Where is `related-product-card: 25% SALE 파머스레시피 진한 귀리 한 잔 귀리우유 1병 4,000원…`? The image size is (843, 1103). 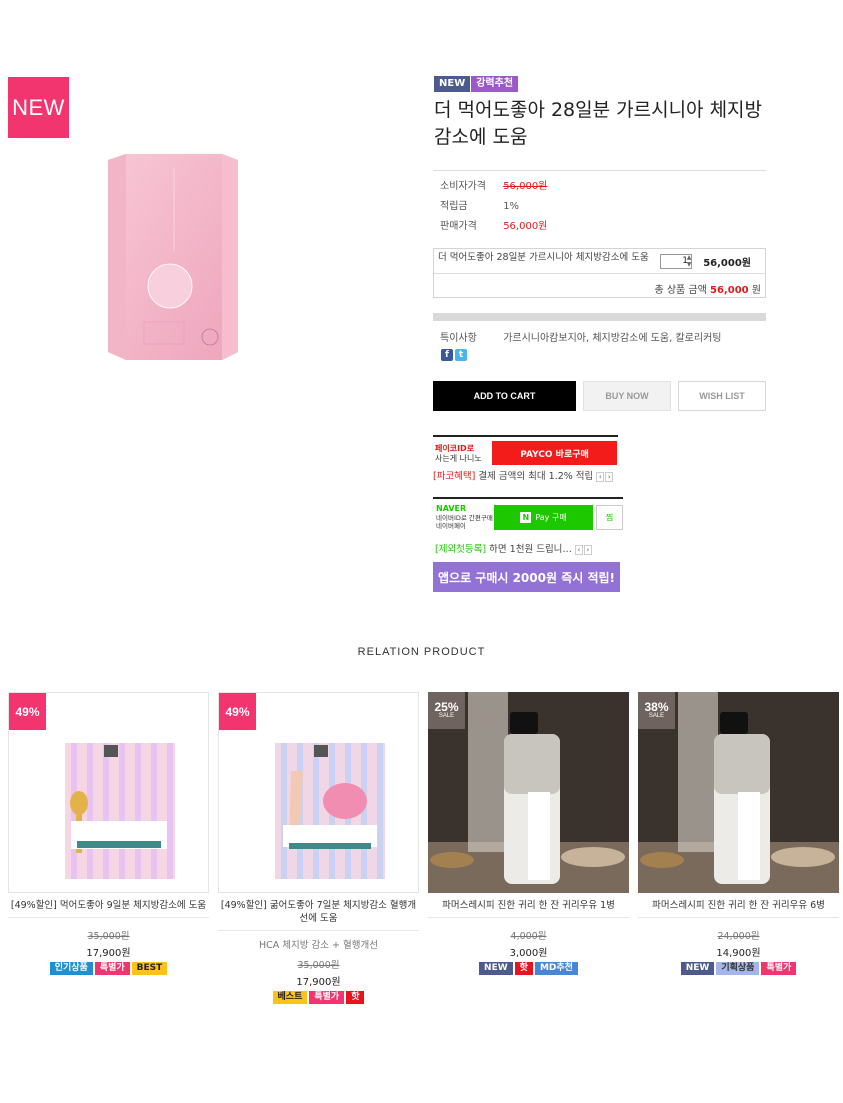 related-product-card: 25% SALE 파머스레시피 진한 귀리 한 잔 귀리우유 1병 4,000원… is located at coordinates (528, 833).